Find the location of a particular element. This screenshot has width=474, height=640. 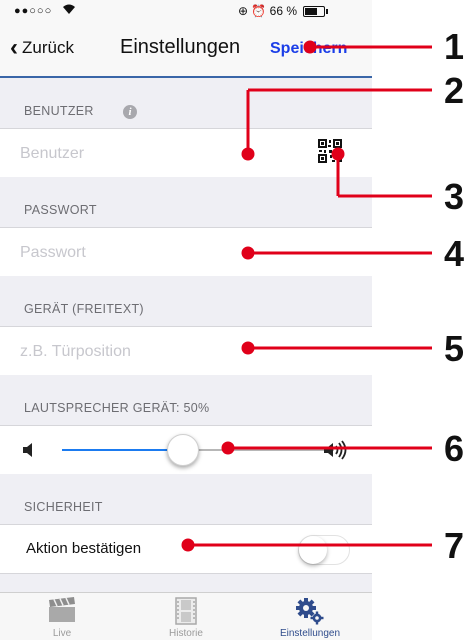

section-header-device: GERÄT (FREITEXT) is located at coordinates (186, 301).